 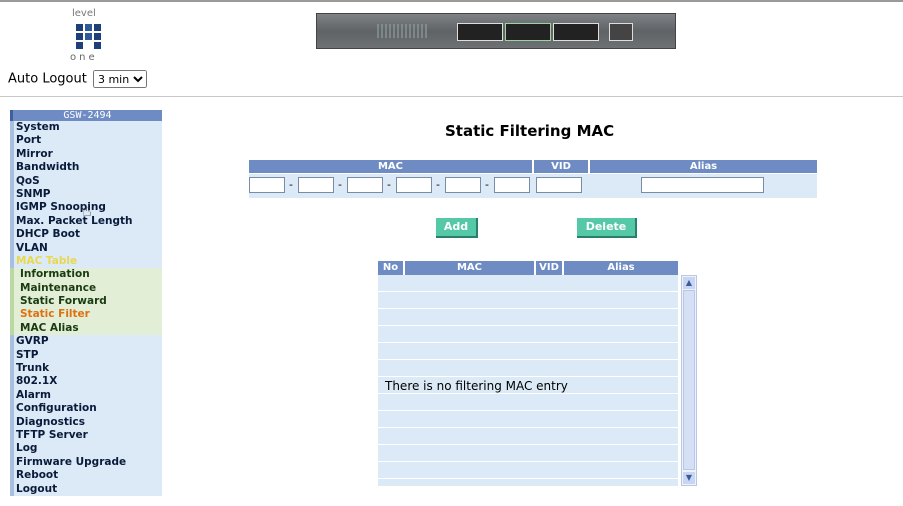 I want to click on page-title: Static Filtering MAC, so click(x=530, y=131).